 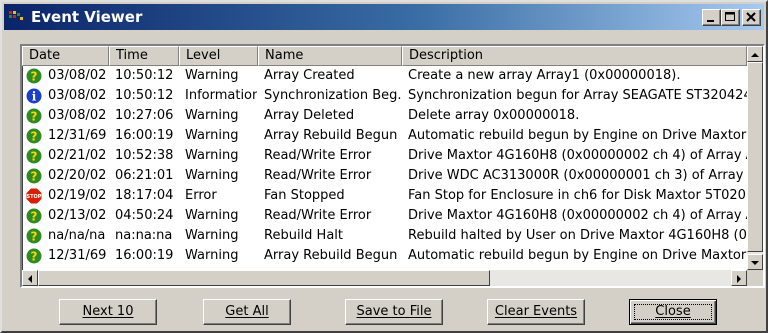 I want to click on save-to-file-label: Save to File, so click(x=394, y=311).